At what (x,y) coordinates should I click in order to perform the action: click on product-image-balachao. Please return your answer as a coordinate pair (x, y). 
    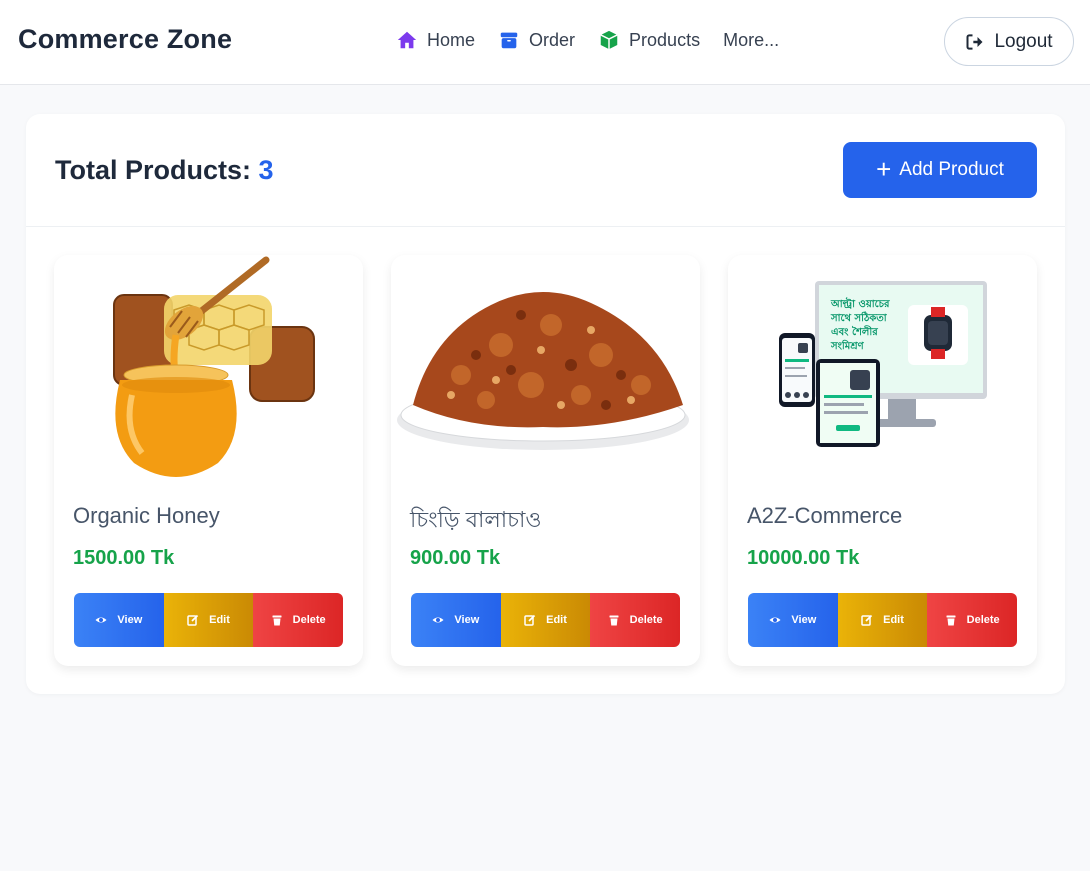
    Looking at the image, I should click on (545, 370).